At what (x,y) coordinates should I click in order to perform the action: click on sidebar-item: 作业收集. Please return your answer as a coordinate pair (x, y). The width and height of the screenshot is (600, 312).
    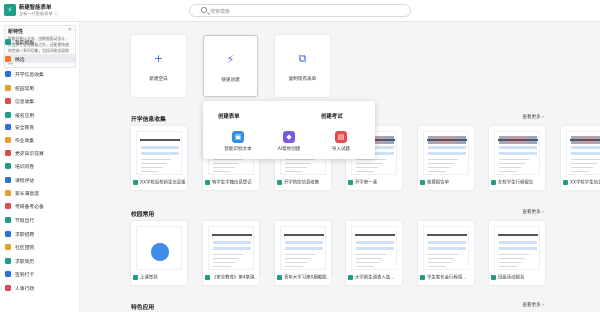
    Looking at the image, I should click on (39, 139).